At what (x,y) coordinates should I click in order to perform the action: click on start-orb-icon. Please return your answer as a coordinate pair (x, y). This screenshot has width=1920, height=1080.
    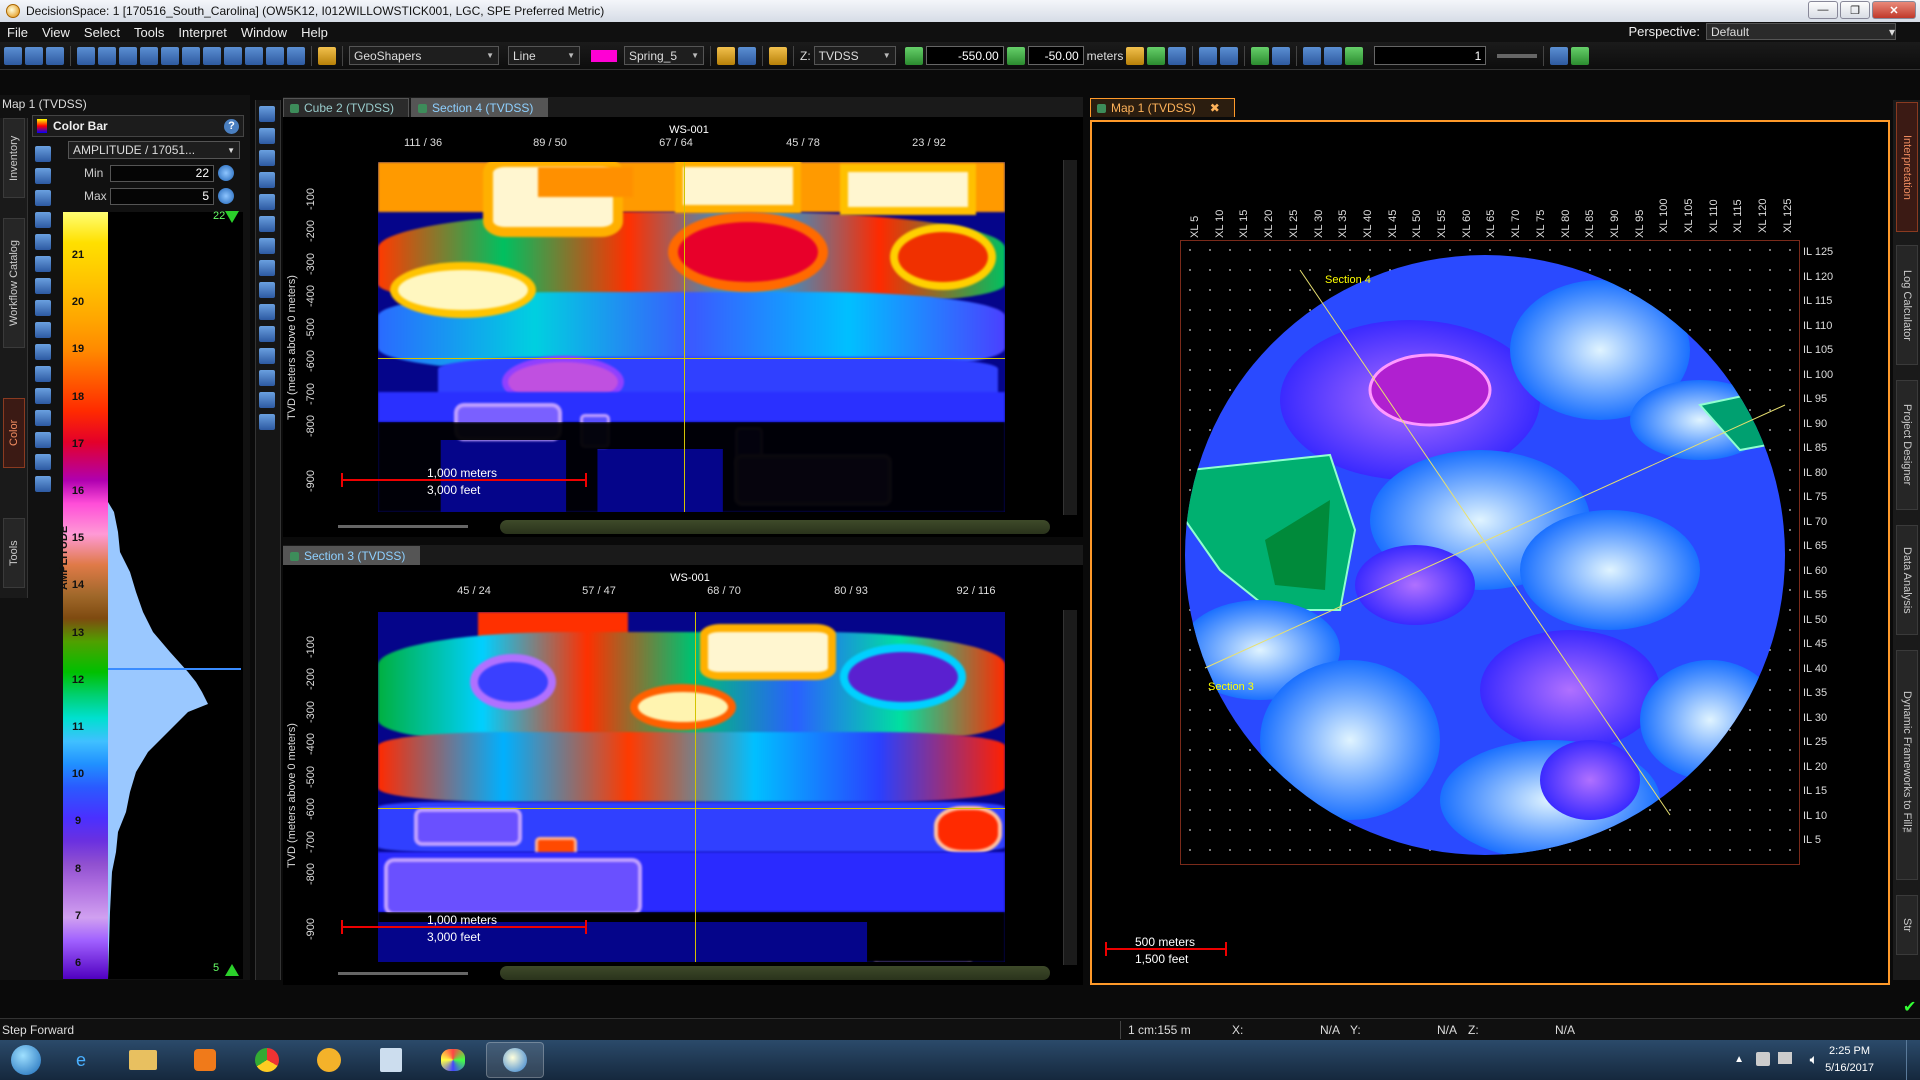
    Looking at the image, I should click on (26, 1060).